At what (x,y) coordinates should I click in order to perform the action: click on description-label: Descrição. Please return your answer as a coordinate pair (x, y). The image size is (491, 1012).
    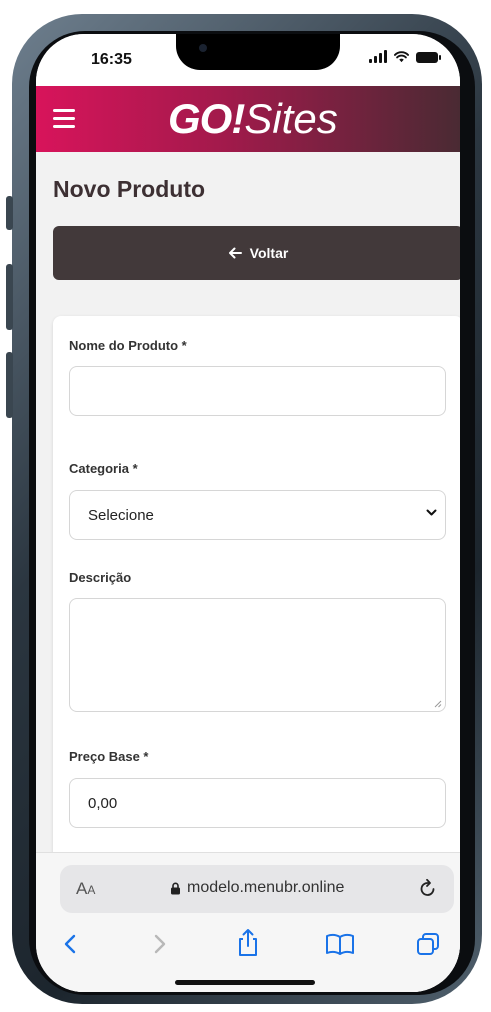
    Looking at the image, I should click on (100, 577).